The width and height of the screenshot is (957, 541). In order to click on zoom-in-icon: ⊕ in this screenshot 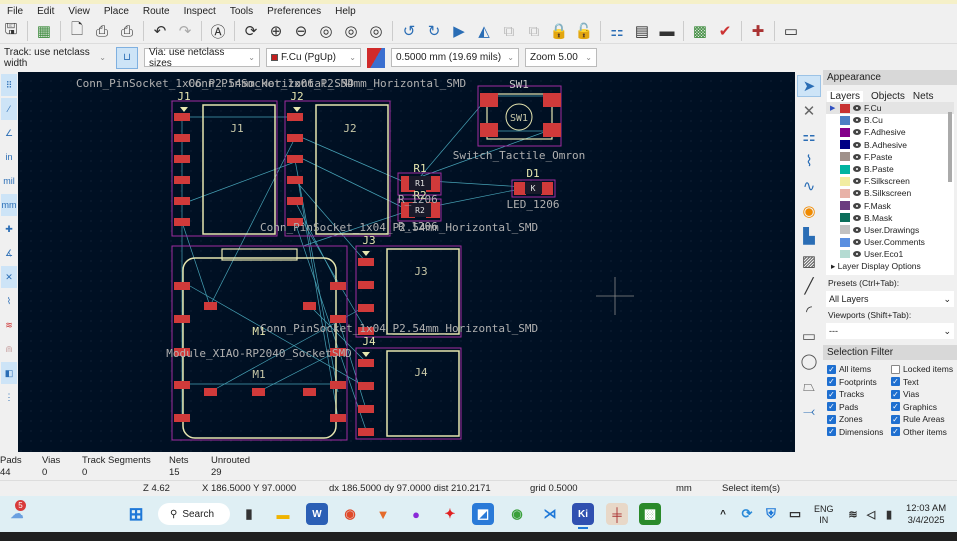, I will do `click(276, 31)`.